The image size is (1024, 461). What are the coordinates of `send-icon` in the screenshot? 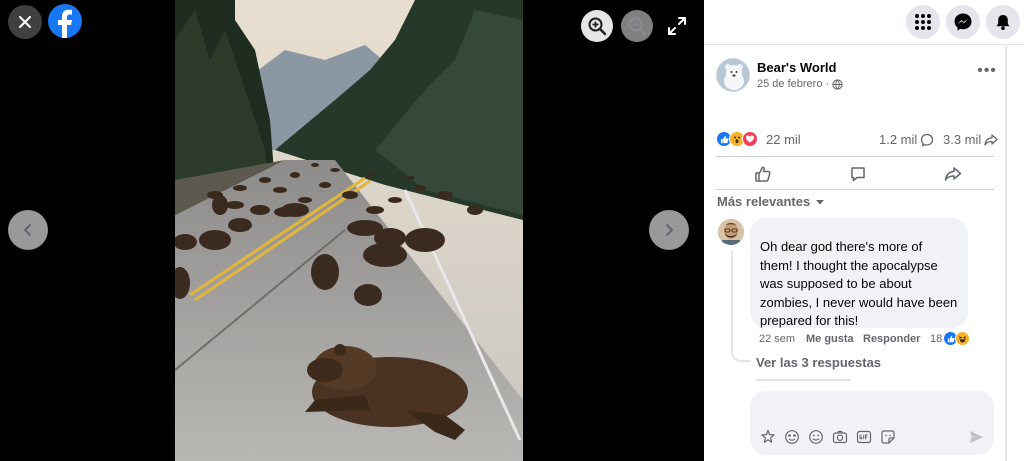 It's located at (976, 437).